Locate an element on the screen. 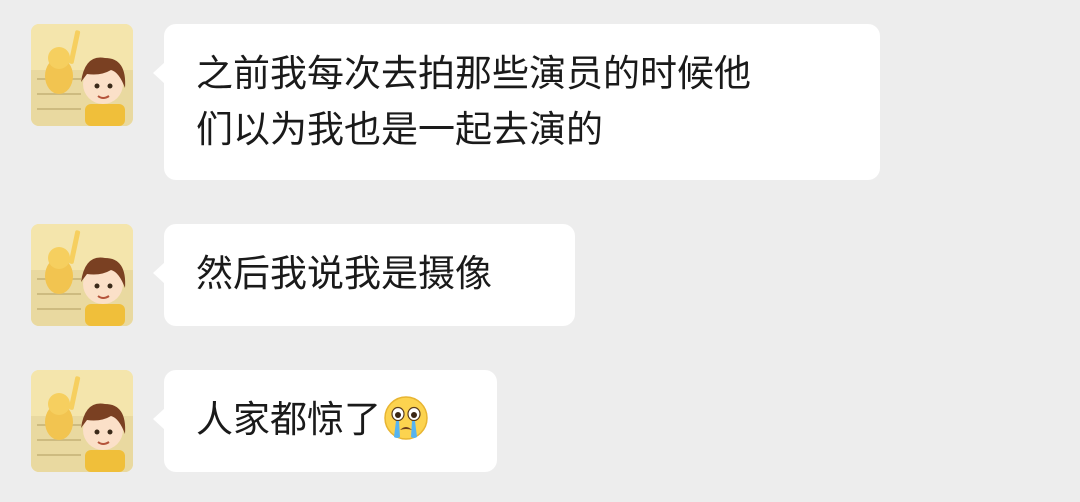 The width and height of the screenshot is (1080, 502). message-text: 之前我每次去拍那些演员的时候他 们以为我也是一起去演的 is located at coordinates (473, 101).